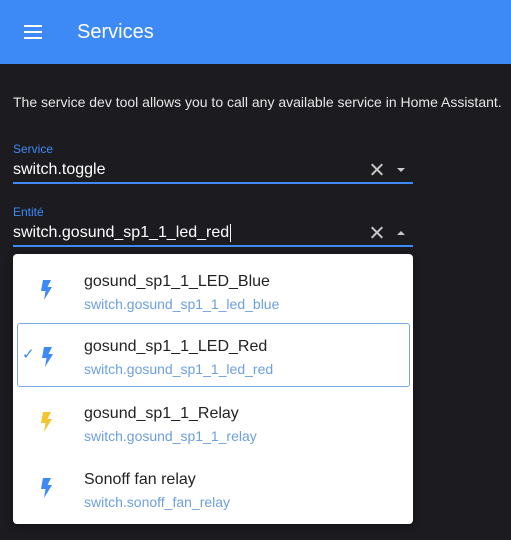 The width and height of the screenshot is (511, 540). Describe the element at coordinates (161, 413) in the screenshot. I see `entity-name: gosund_sp1_1_Relay` at that location.